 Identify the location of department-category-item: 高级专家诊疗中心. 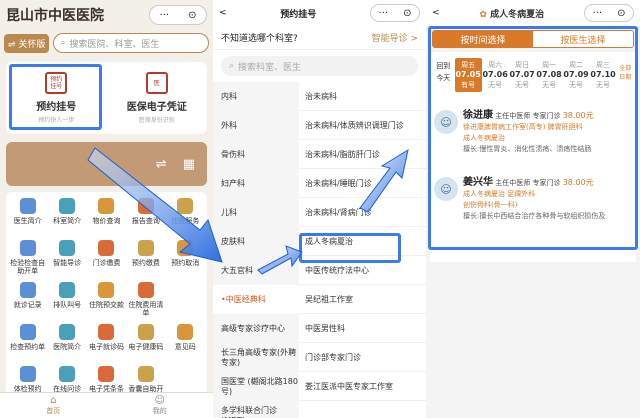
(256, 328).